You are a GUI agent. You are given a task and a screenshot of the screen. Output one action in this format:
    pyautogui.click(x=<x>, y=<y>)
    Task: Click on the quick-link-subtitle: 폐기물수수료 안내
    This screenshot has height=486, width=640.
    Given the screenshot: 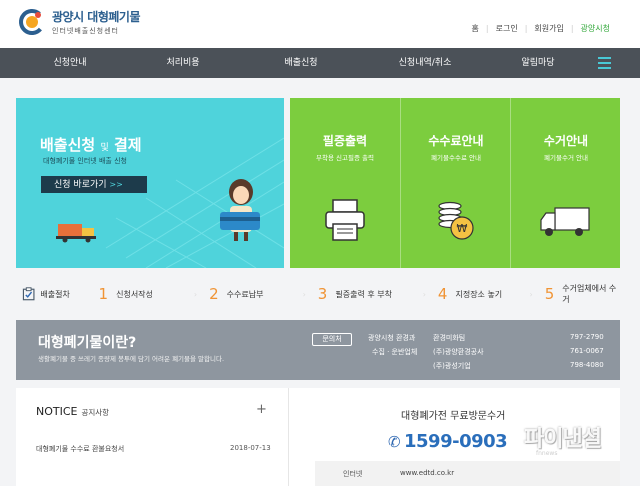 What is the action you would take?
    pyautogui.click(x=456, y=158)
    